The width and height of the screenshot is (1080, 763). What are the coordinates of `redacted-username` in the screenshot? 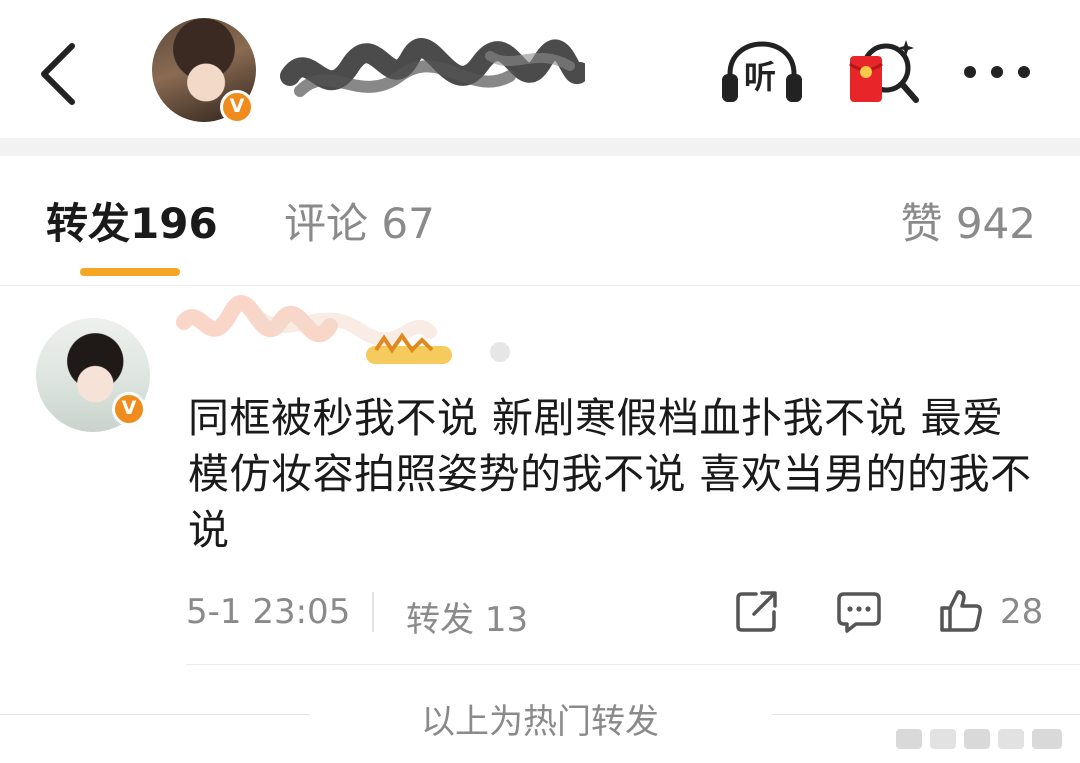 It's located at (432, 67).